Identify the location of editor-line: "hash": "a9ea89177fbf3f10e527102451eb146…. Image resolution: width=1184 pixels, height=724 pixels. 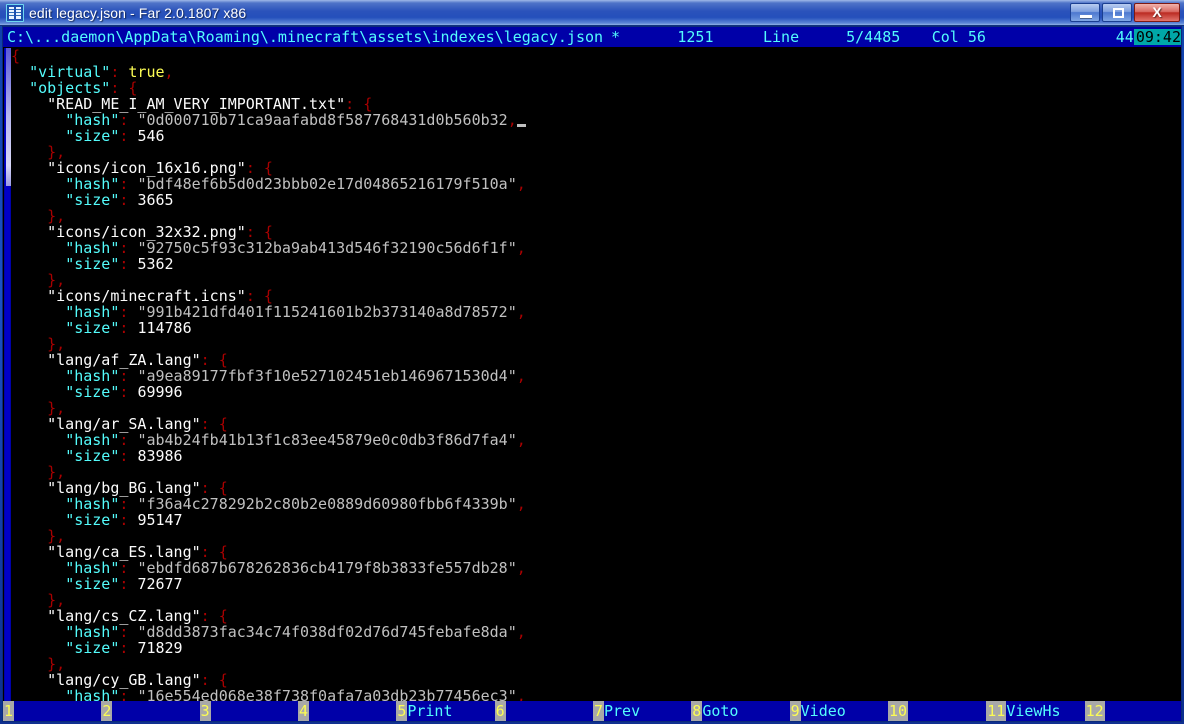
(268, 376).